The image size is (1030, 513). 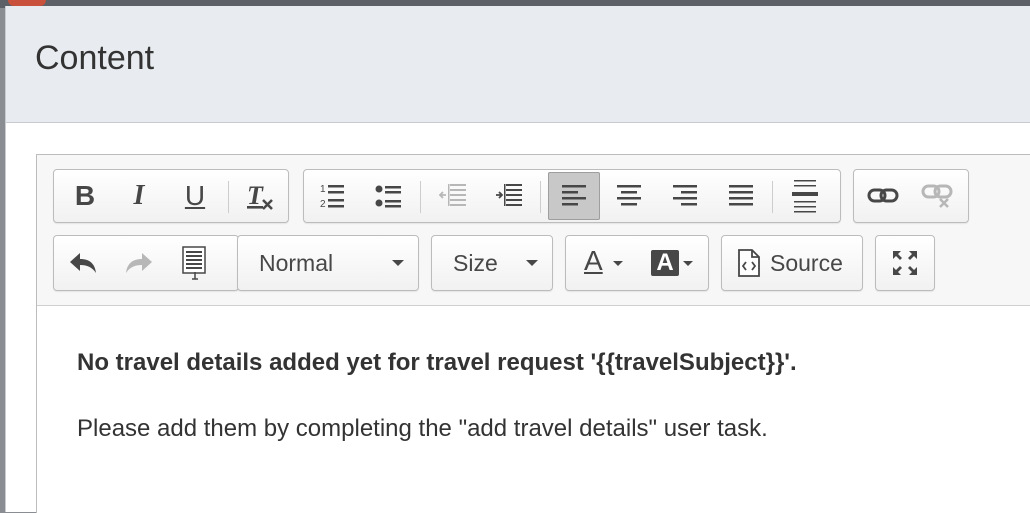 I want to click on underline-icon: U, so click(x=195, y=195).